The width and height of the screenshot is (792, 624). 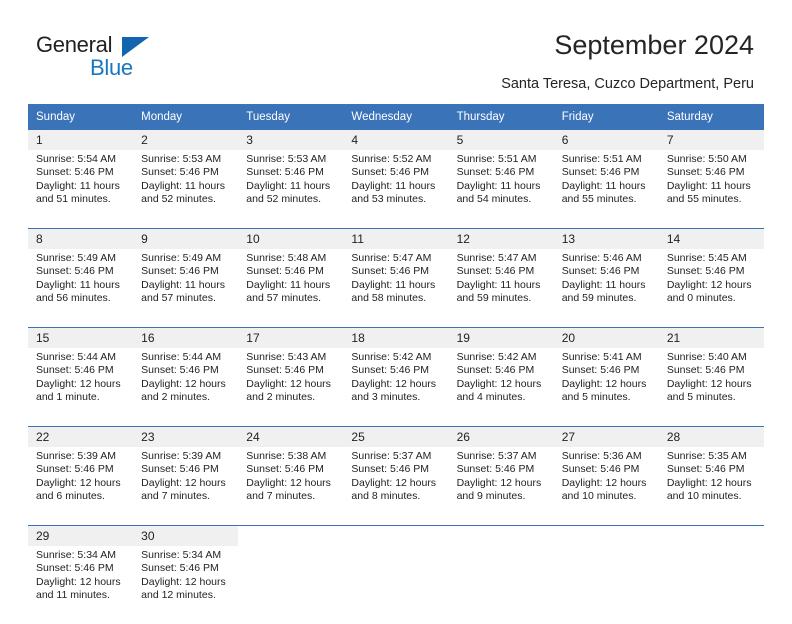 I want to click on day-cell-empty, so click(x=396, y=535).